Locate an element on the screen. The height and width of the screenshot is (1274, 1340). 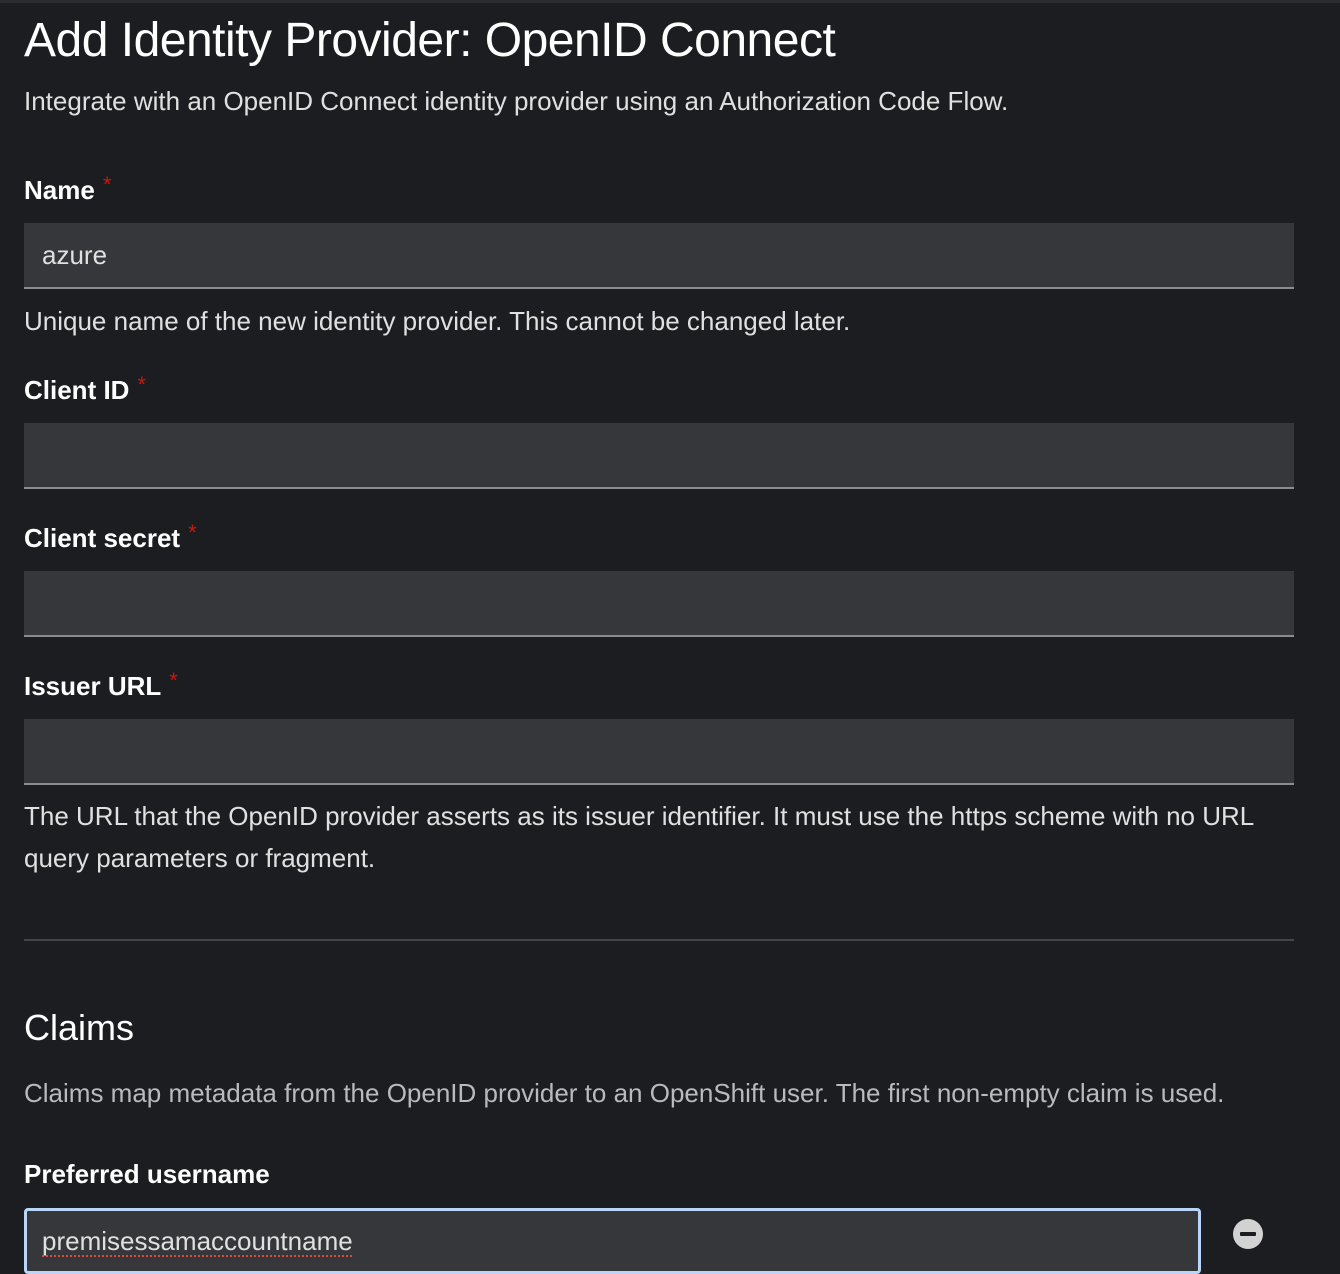
name-label: Name * is located at coordinates (68, 189).